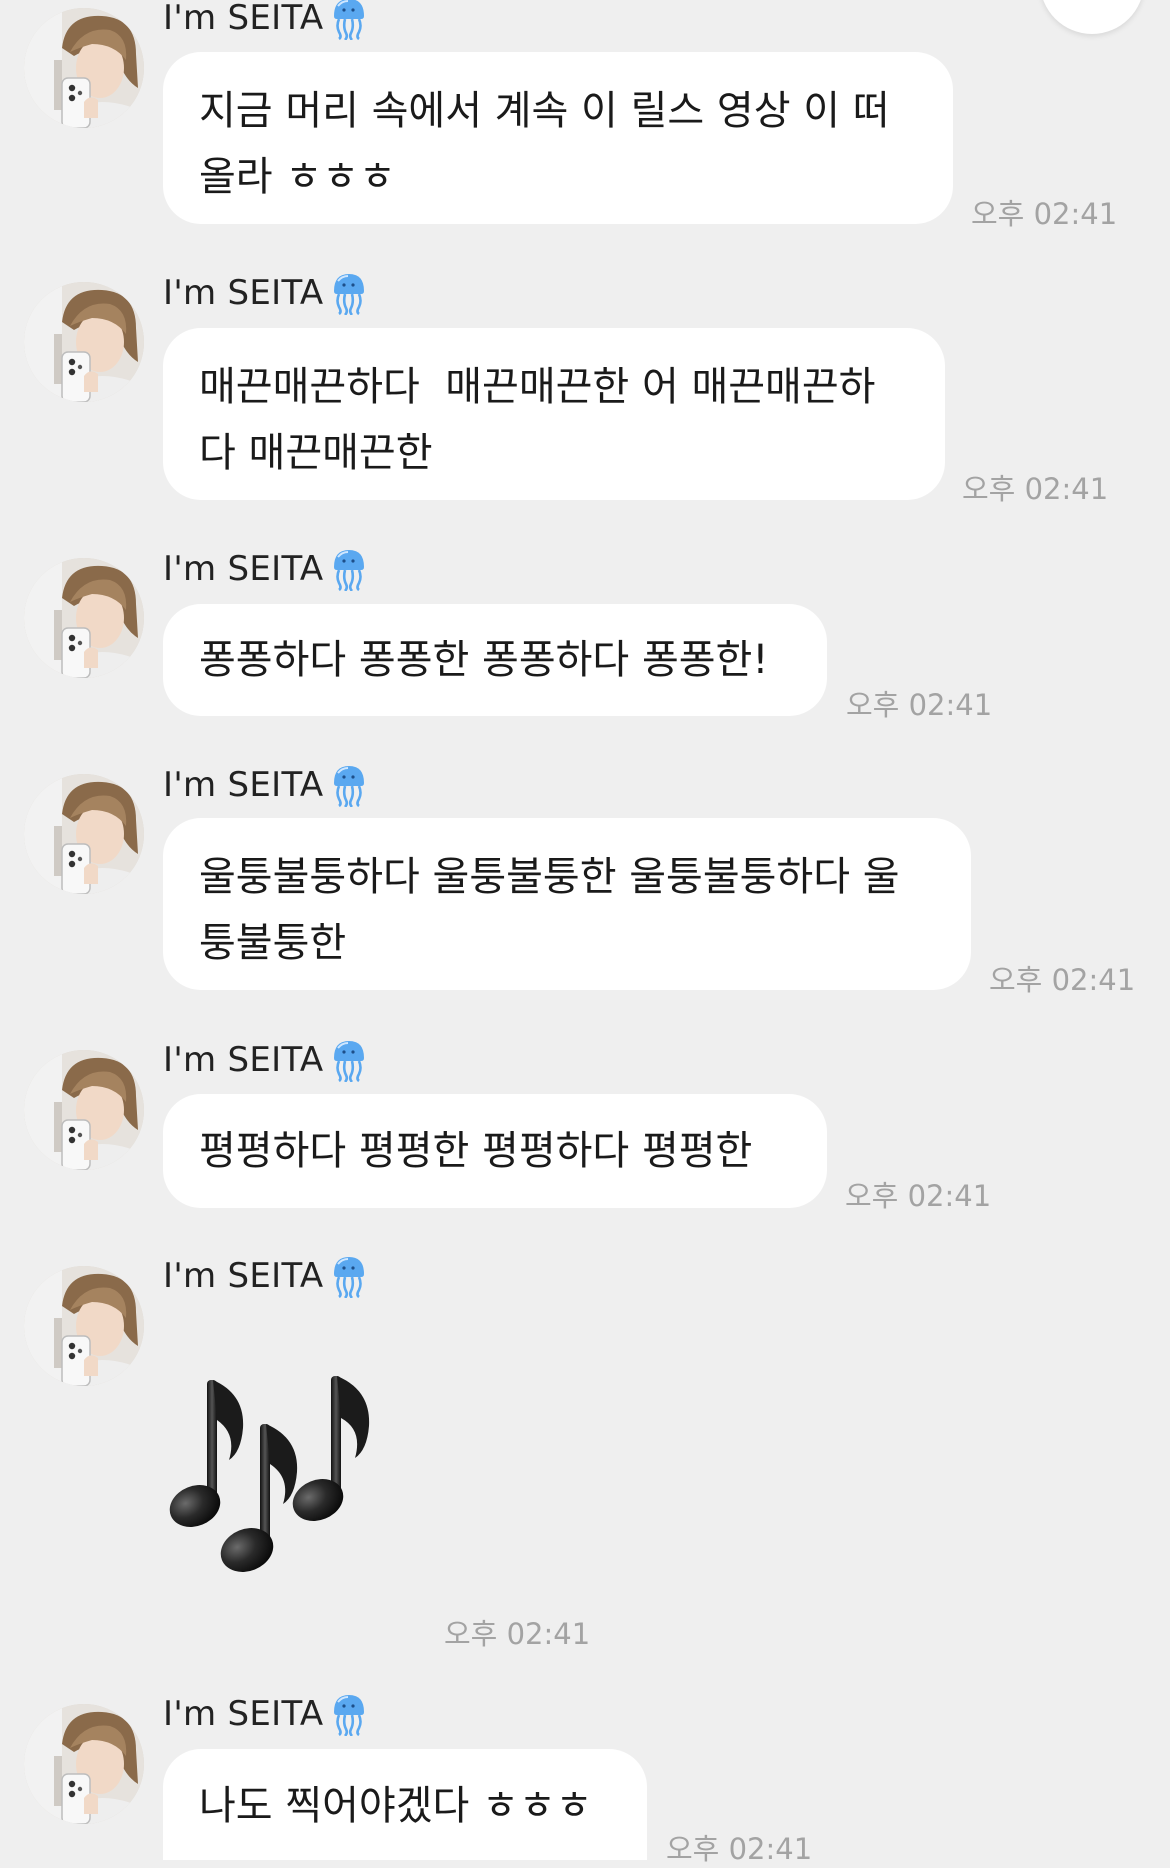 The height and width of the screenshot is (1868, 1170). What do you see at coordinates (495, 660) in the screenshot?
I see `message-bubble: 퐁퐁하다 퐁퐁한 퐁퐁하다 퐁퐁한!` at bounding box center [495, 660].